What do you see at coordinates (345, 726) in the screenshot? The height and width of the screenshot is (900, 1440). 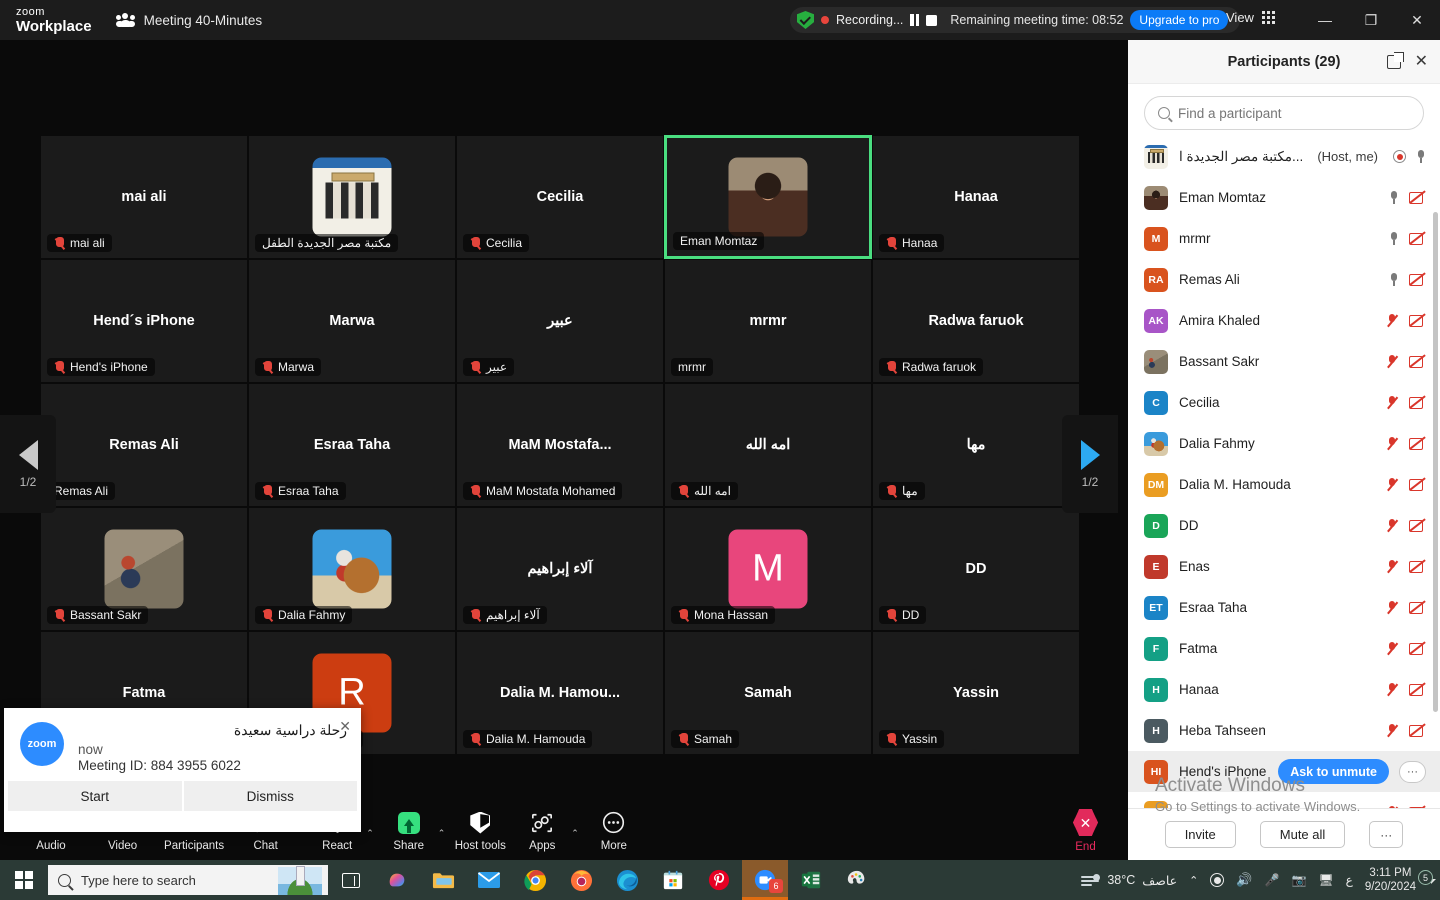 I see `close-icon: ✕` at bounding box center [345, 726].